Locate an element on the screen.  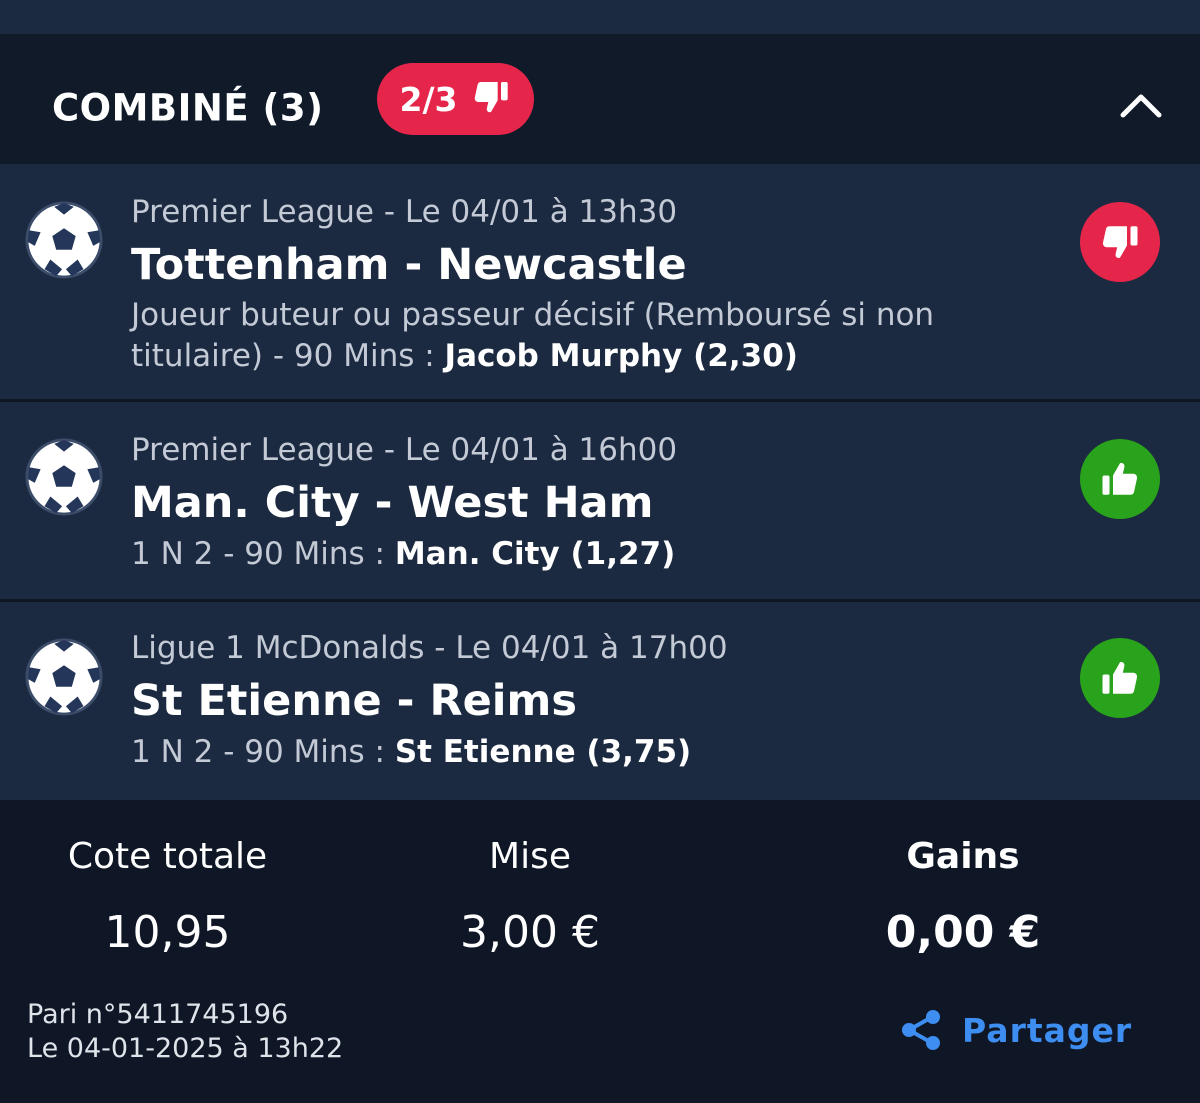
bet-description: 1 N 2 - 90 Mins : St Etienne (3,75) is located at coordinates (581, 752).